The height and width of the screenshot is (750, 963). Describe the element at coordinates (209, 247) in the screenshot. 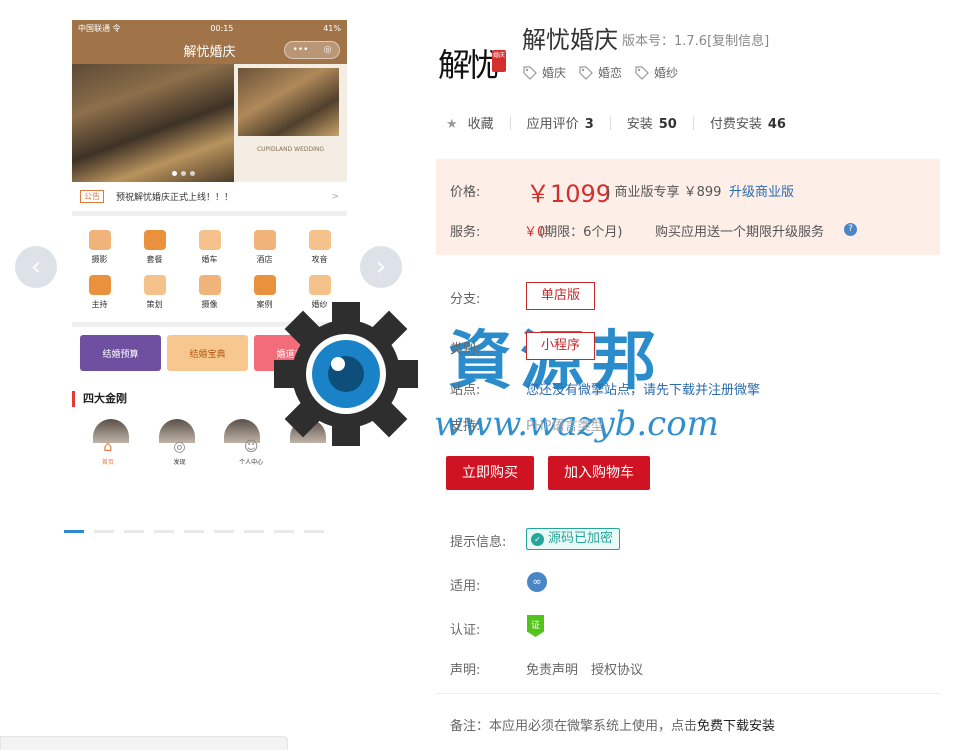

I see `grid-item: 婚车` at that location.